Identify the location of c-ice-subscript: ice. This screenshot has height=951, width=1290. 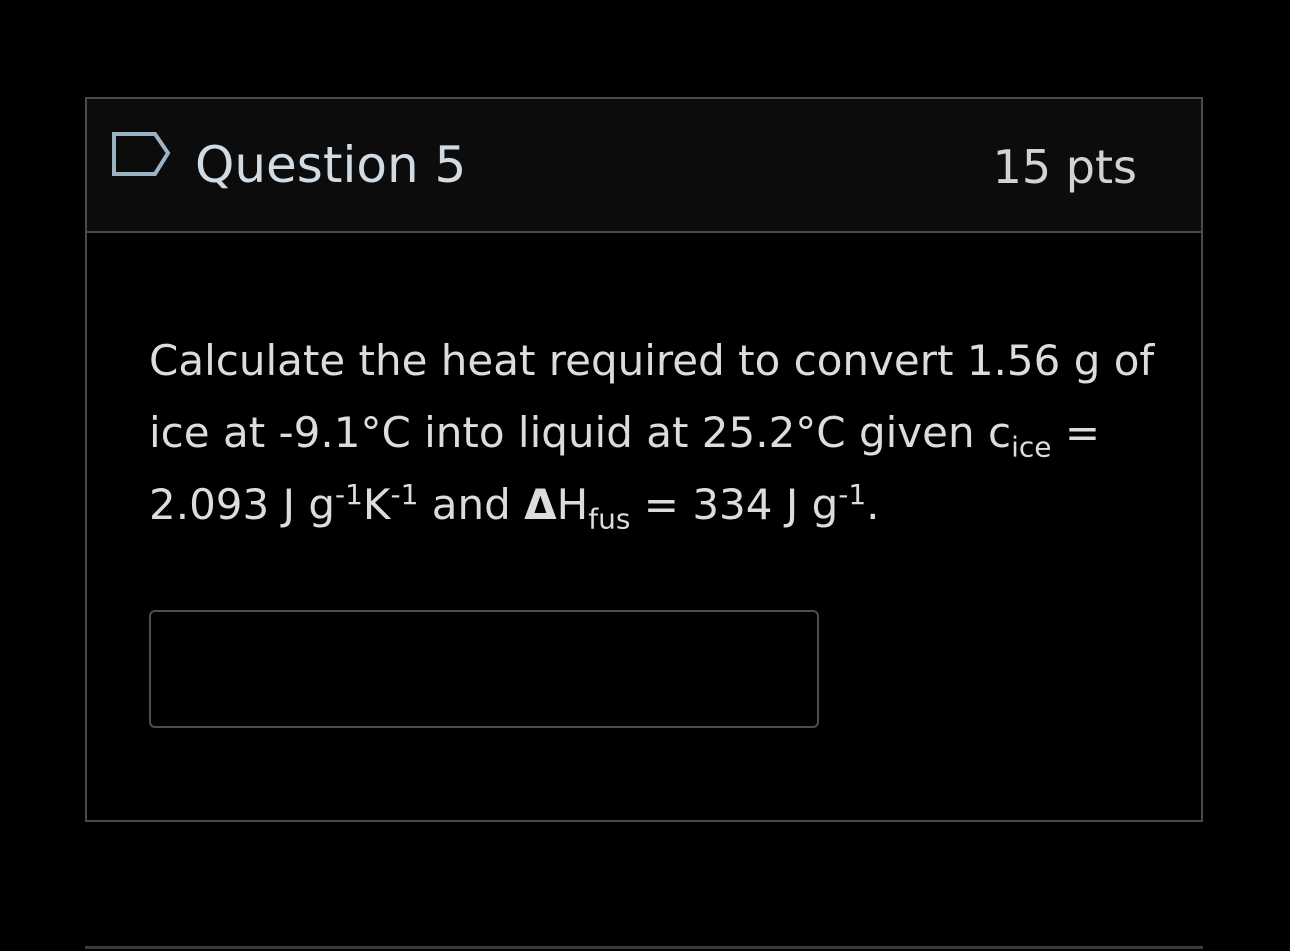
(1031, 447).